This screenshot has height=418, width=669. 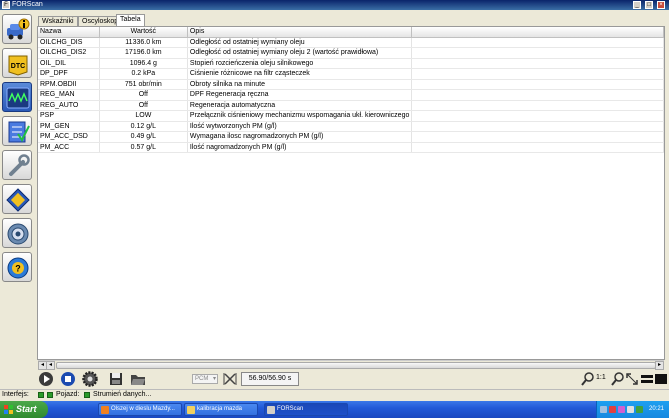 I want to click on clock: 20:21, so click(x=656, y=409).